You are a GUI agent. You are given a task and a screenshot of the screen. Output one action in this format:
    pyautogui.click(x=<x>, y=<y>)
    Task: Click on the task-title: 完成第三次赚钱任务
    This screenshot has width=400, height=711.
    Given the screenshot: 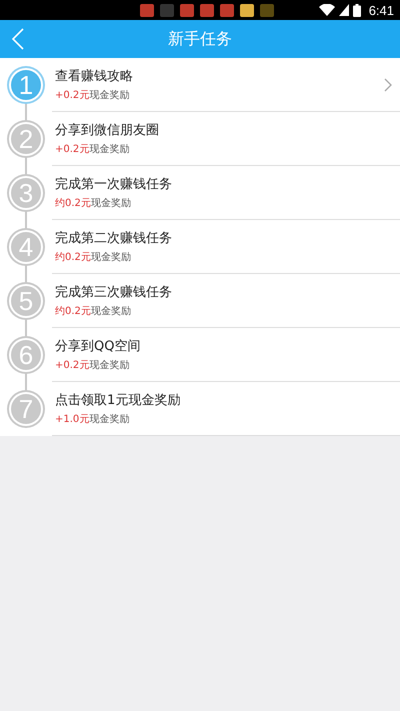 What is the action you would take?
    pyautogui.click(x=113, y=292)
    